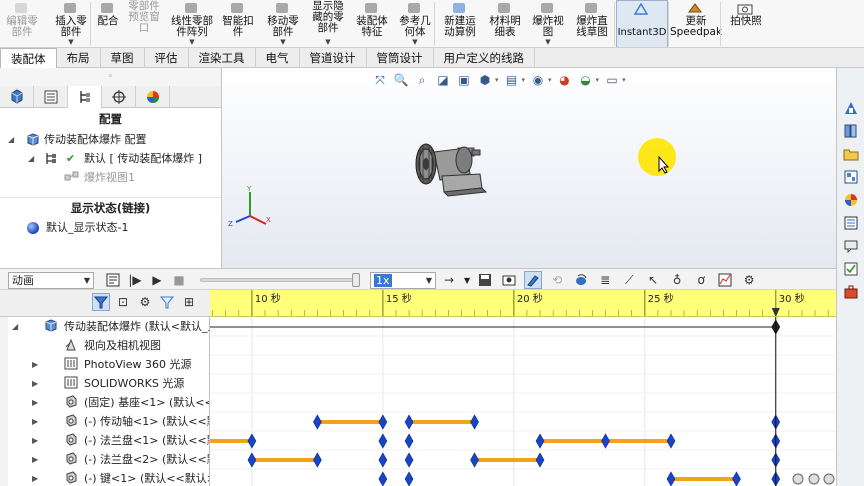 The height and width of the screenshot is (486, 864). Describe the element at coordinates (851, 108) in the screenshot. I see `solidworks-resources-icon` at that location.